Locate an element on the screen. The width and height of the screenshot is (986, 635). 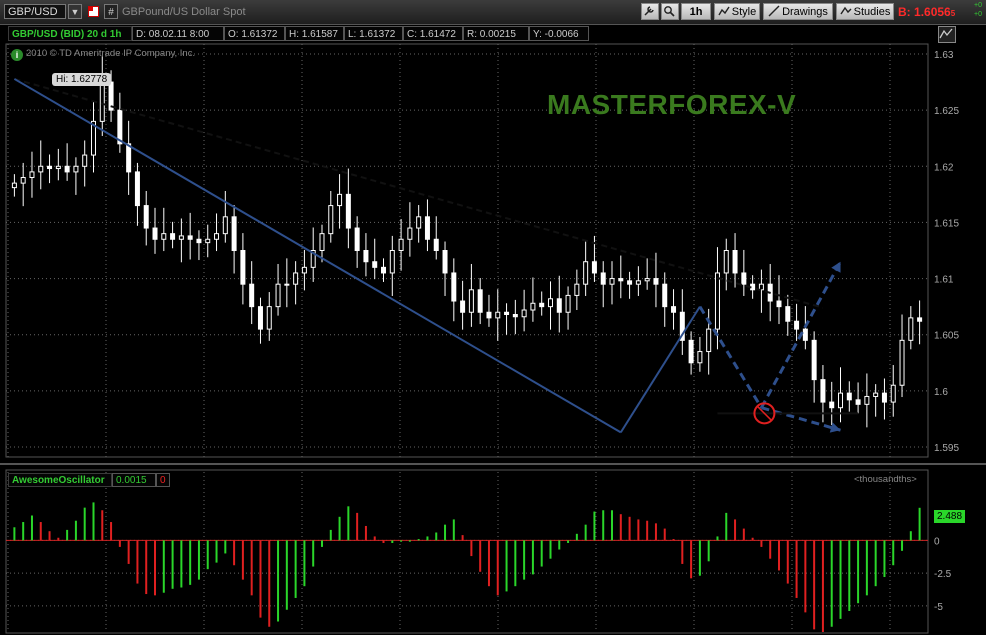
wave-up-line is located at coordinates (660, 369).